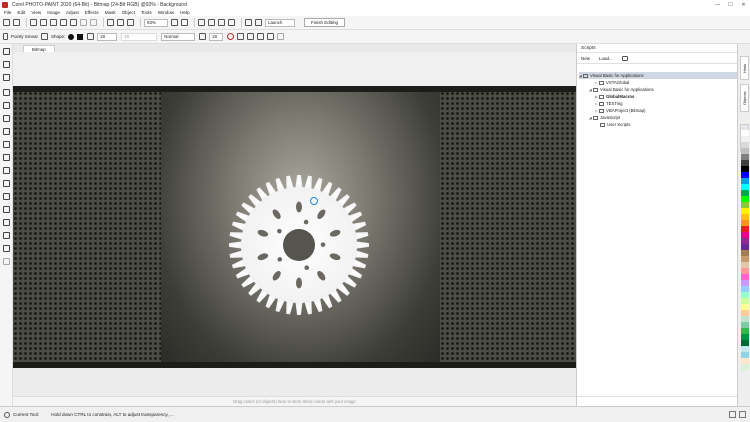  I want to click on pressure-size-icon, so click(241, 36).